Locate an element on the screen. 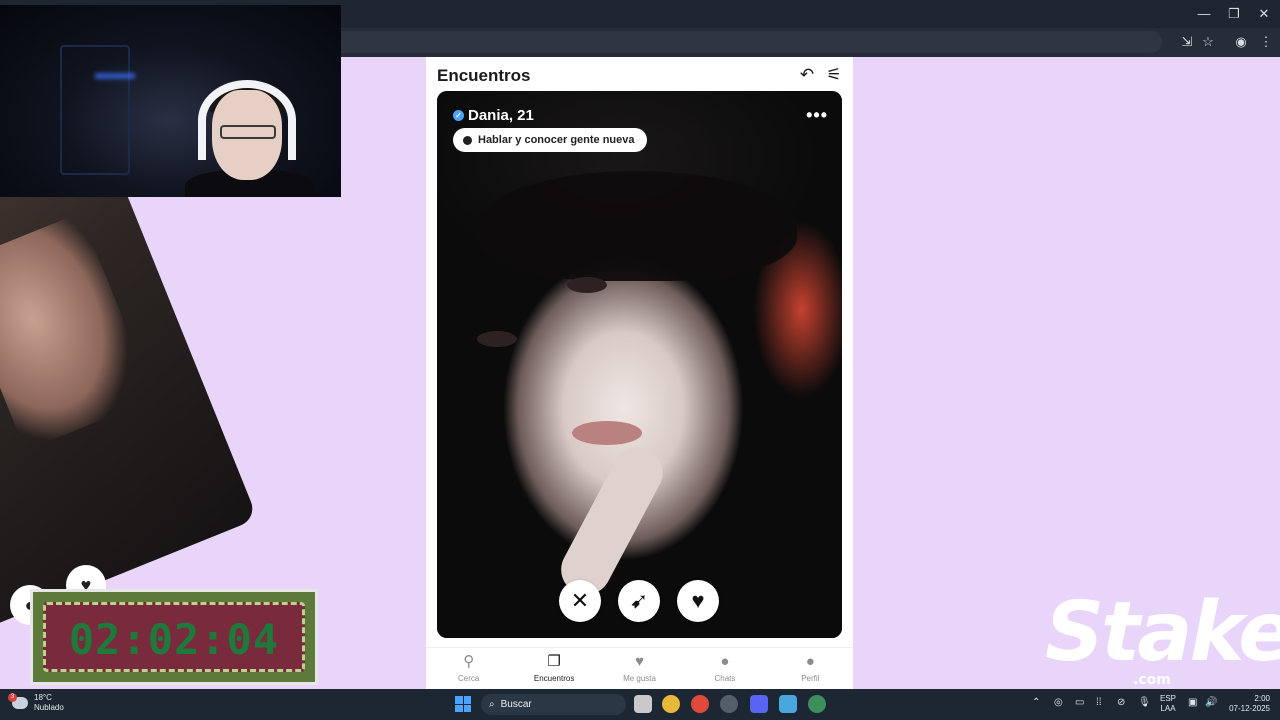  task-view-icon is located at coordinates (643, 704).